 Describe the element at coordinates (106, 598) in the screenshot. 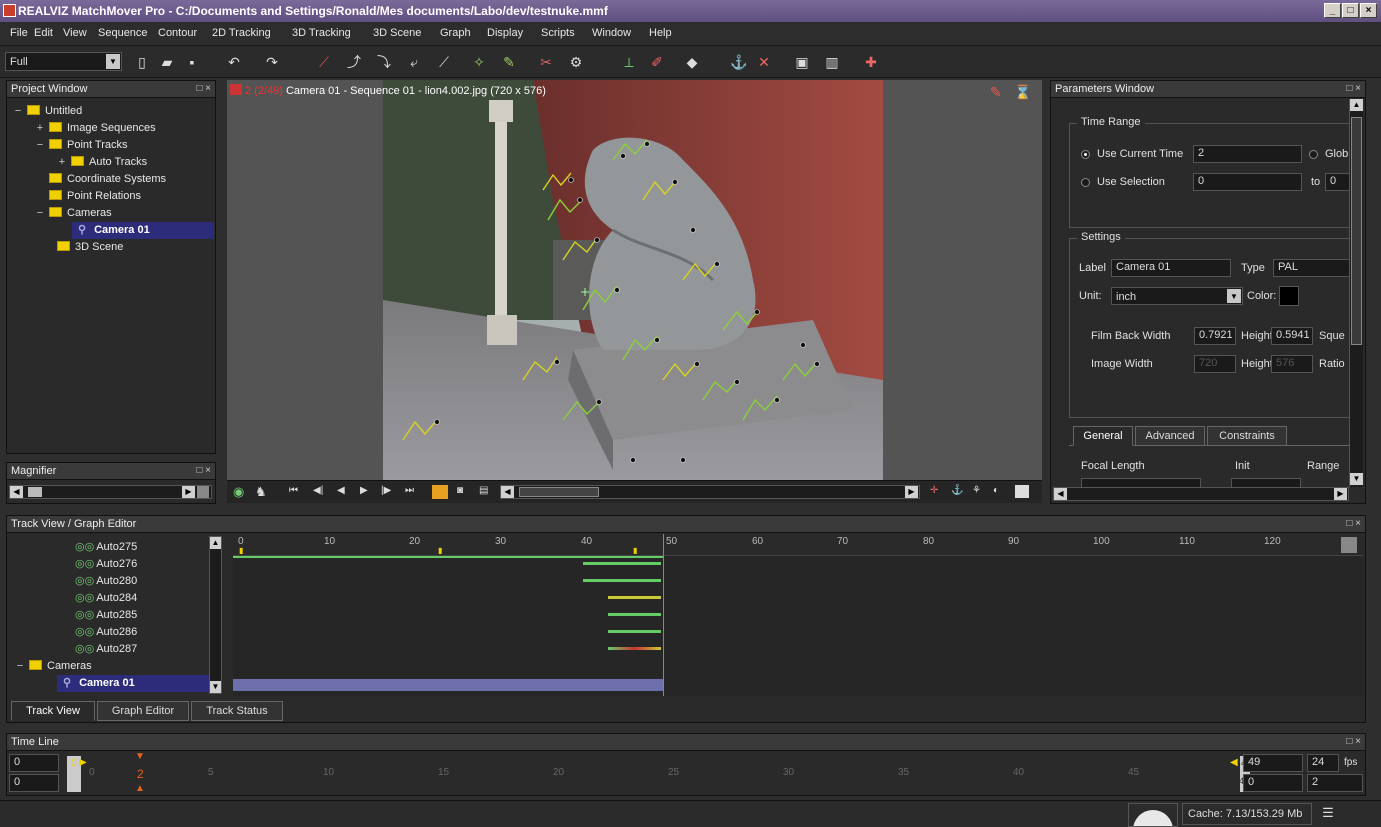

I see `track-item: ◎◎ Auto284` at that location.